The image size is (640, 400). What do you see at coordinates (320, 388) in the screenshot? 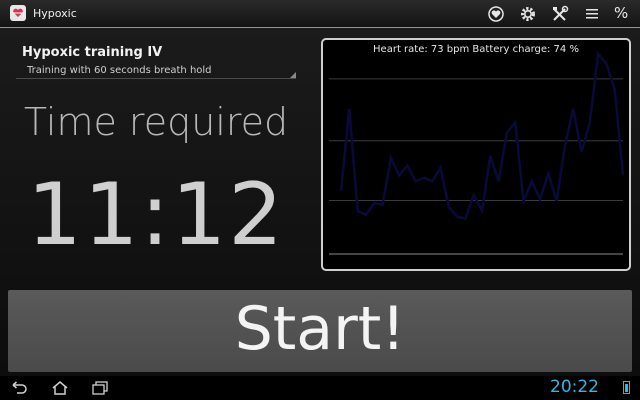
I see `system-navigation-bar: 20:22` at bounding box center [320, 388].